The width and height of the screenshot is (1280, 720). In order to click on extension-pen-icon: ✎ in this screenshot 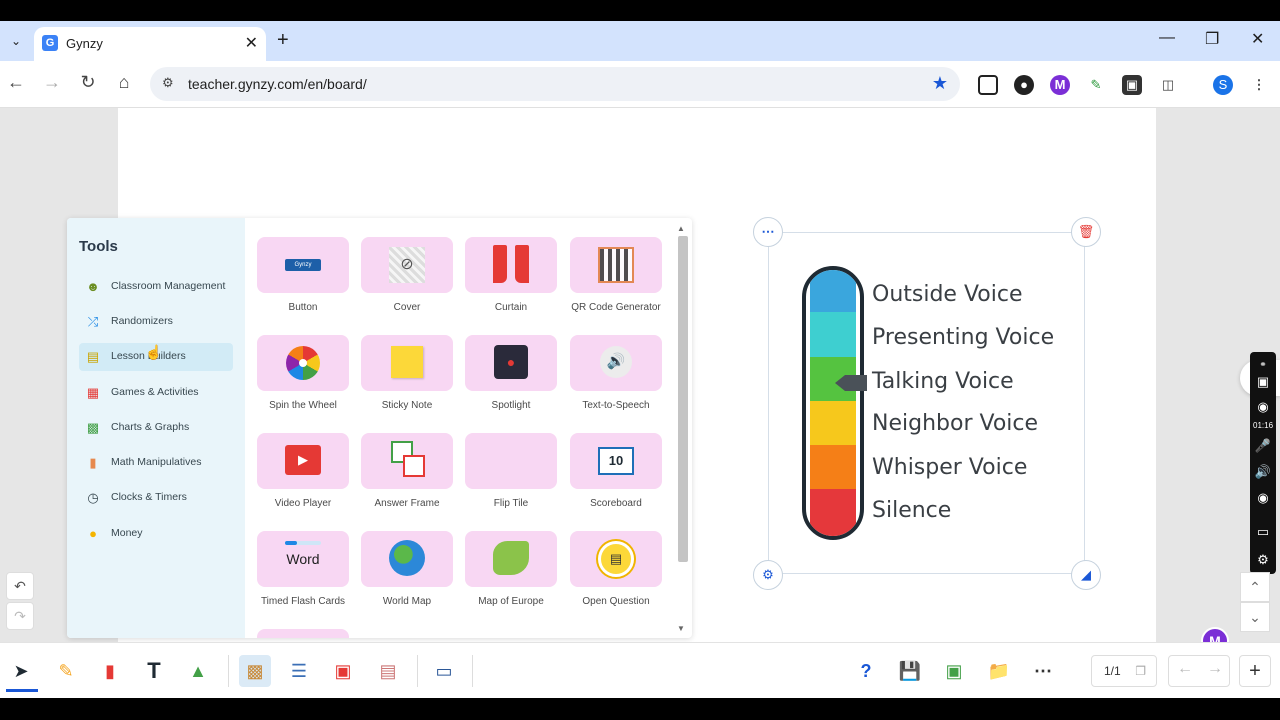, I will do `click(1096, 85)`.